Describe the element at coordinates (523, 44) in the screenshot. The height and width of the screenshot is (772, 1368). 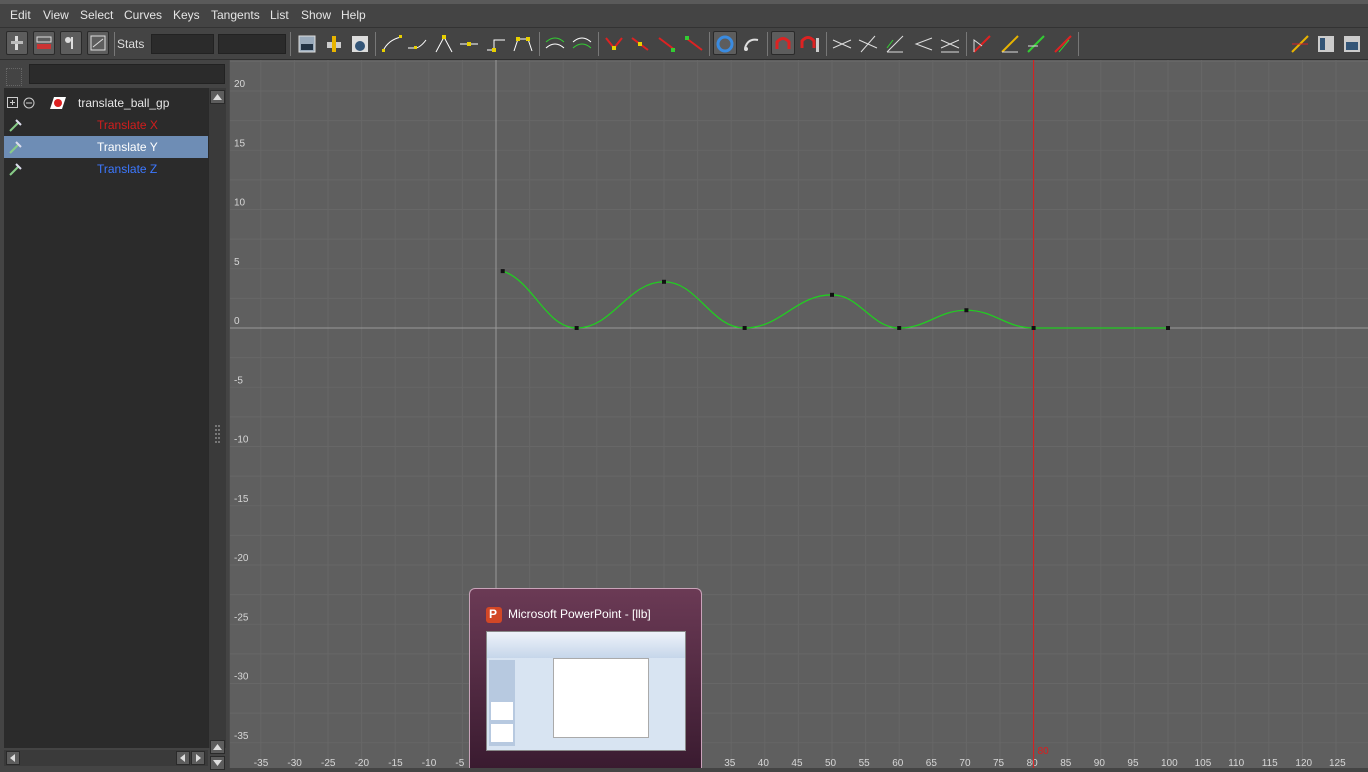
I see `plateau-tangents-icon` at that location.